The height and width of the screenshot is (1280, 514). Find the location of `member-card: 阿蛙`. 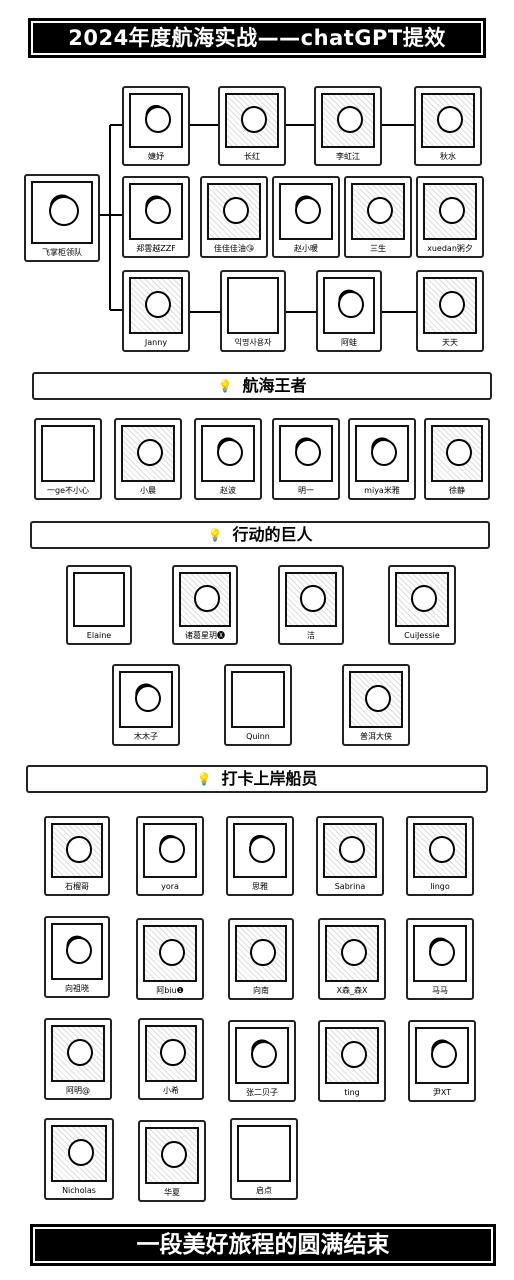

member-card: 阿蛙 is located at coordinates (349, 311).